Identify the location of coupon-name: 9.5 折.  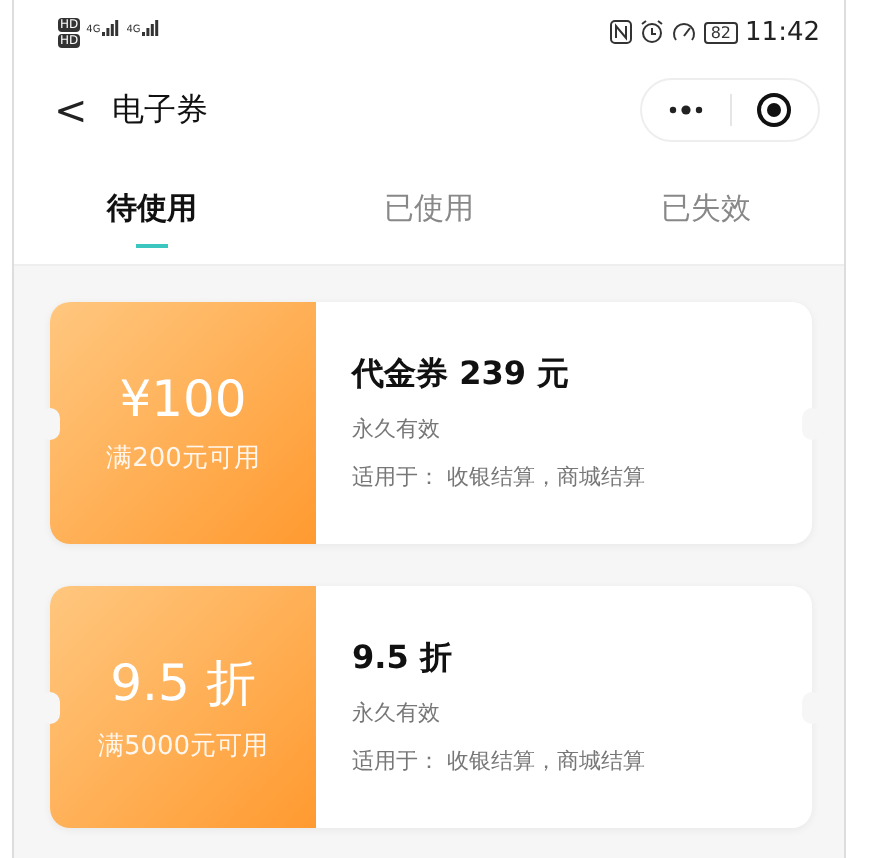
(403, 659).